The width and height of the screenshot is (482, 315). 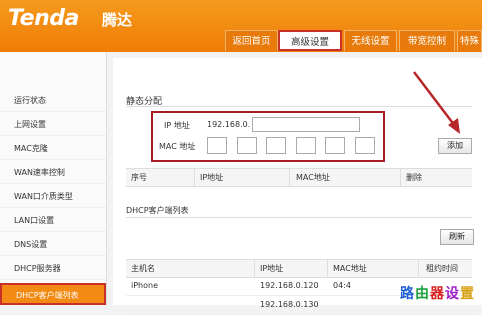 I want to click on row-ip: 192.168.0.120, so click(x=289, y=285).